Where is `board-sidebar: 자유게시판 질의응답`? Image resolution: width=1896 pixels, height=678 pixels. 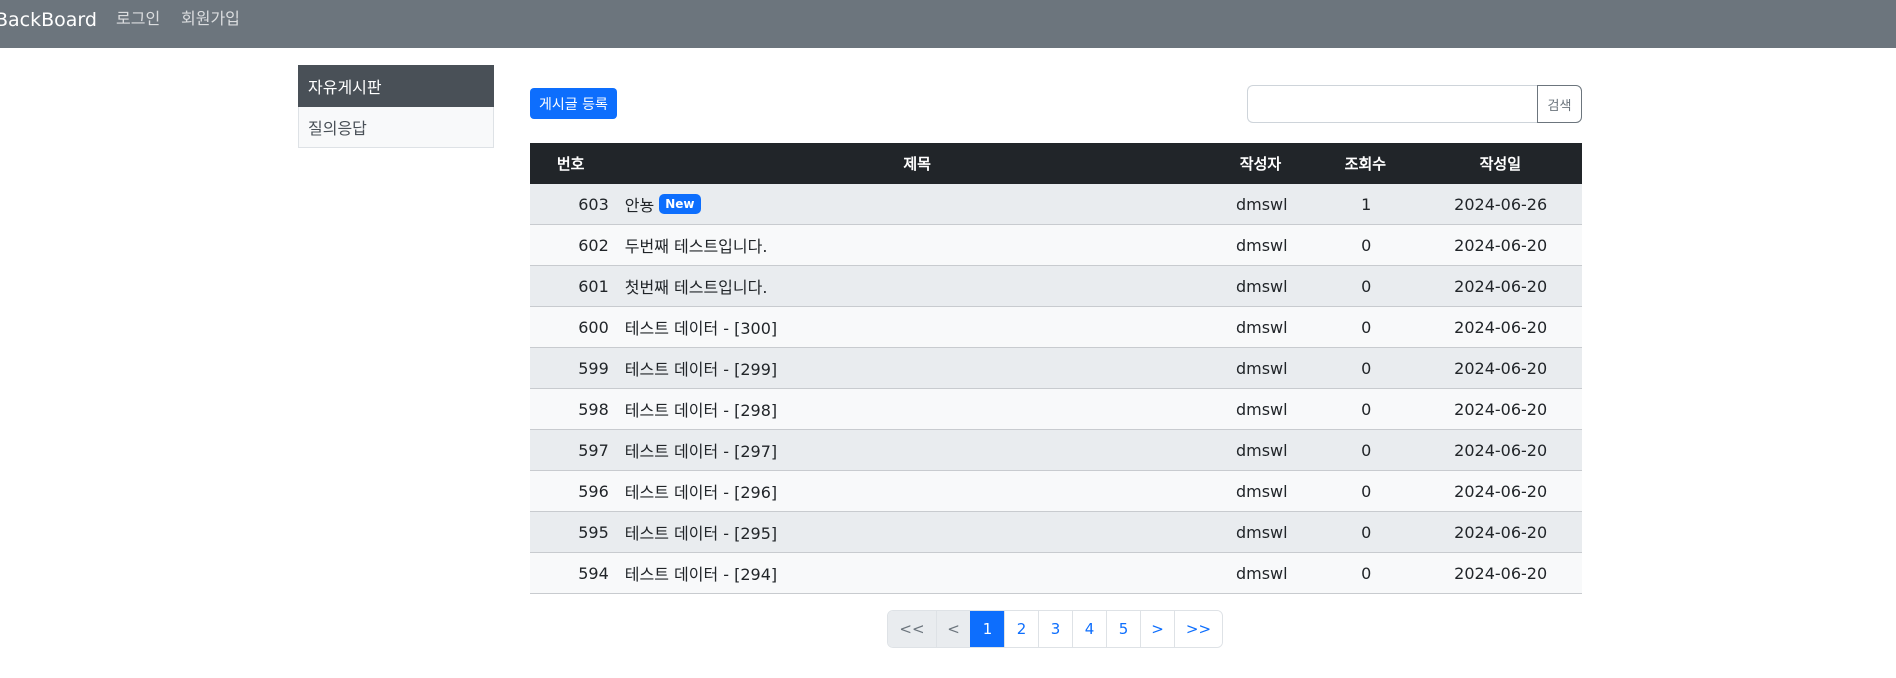 board-sidebar: 자유게시판 질의응답 is located at coordinates (396, 106).